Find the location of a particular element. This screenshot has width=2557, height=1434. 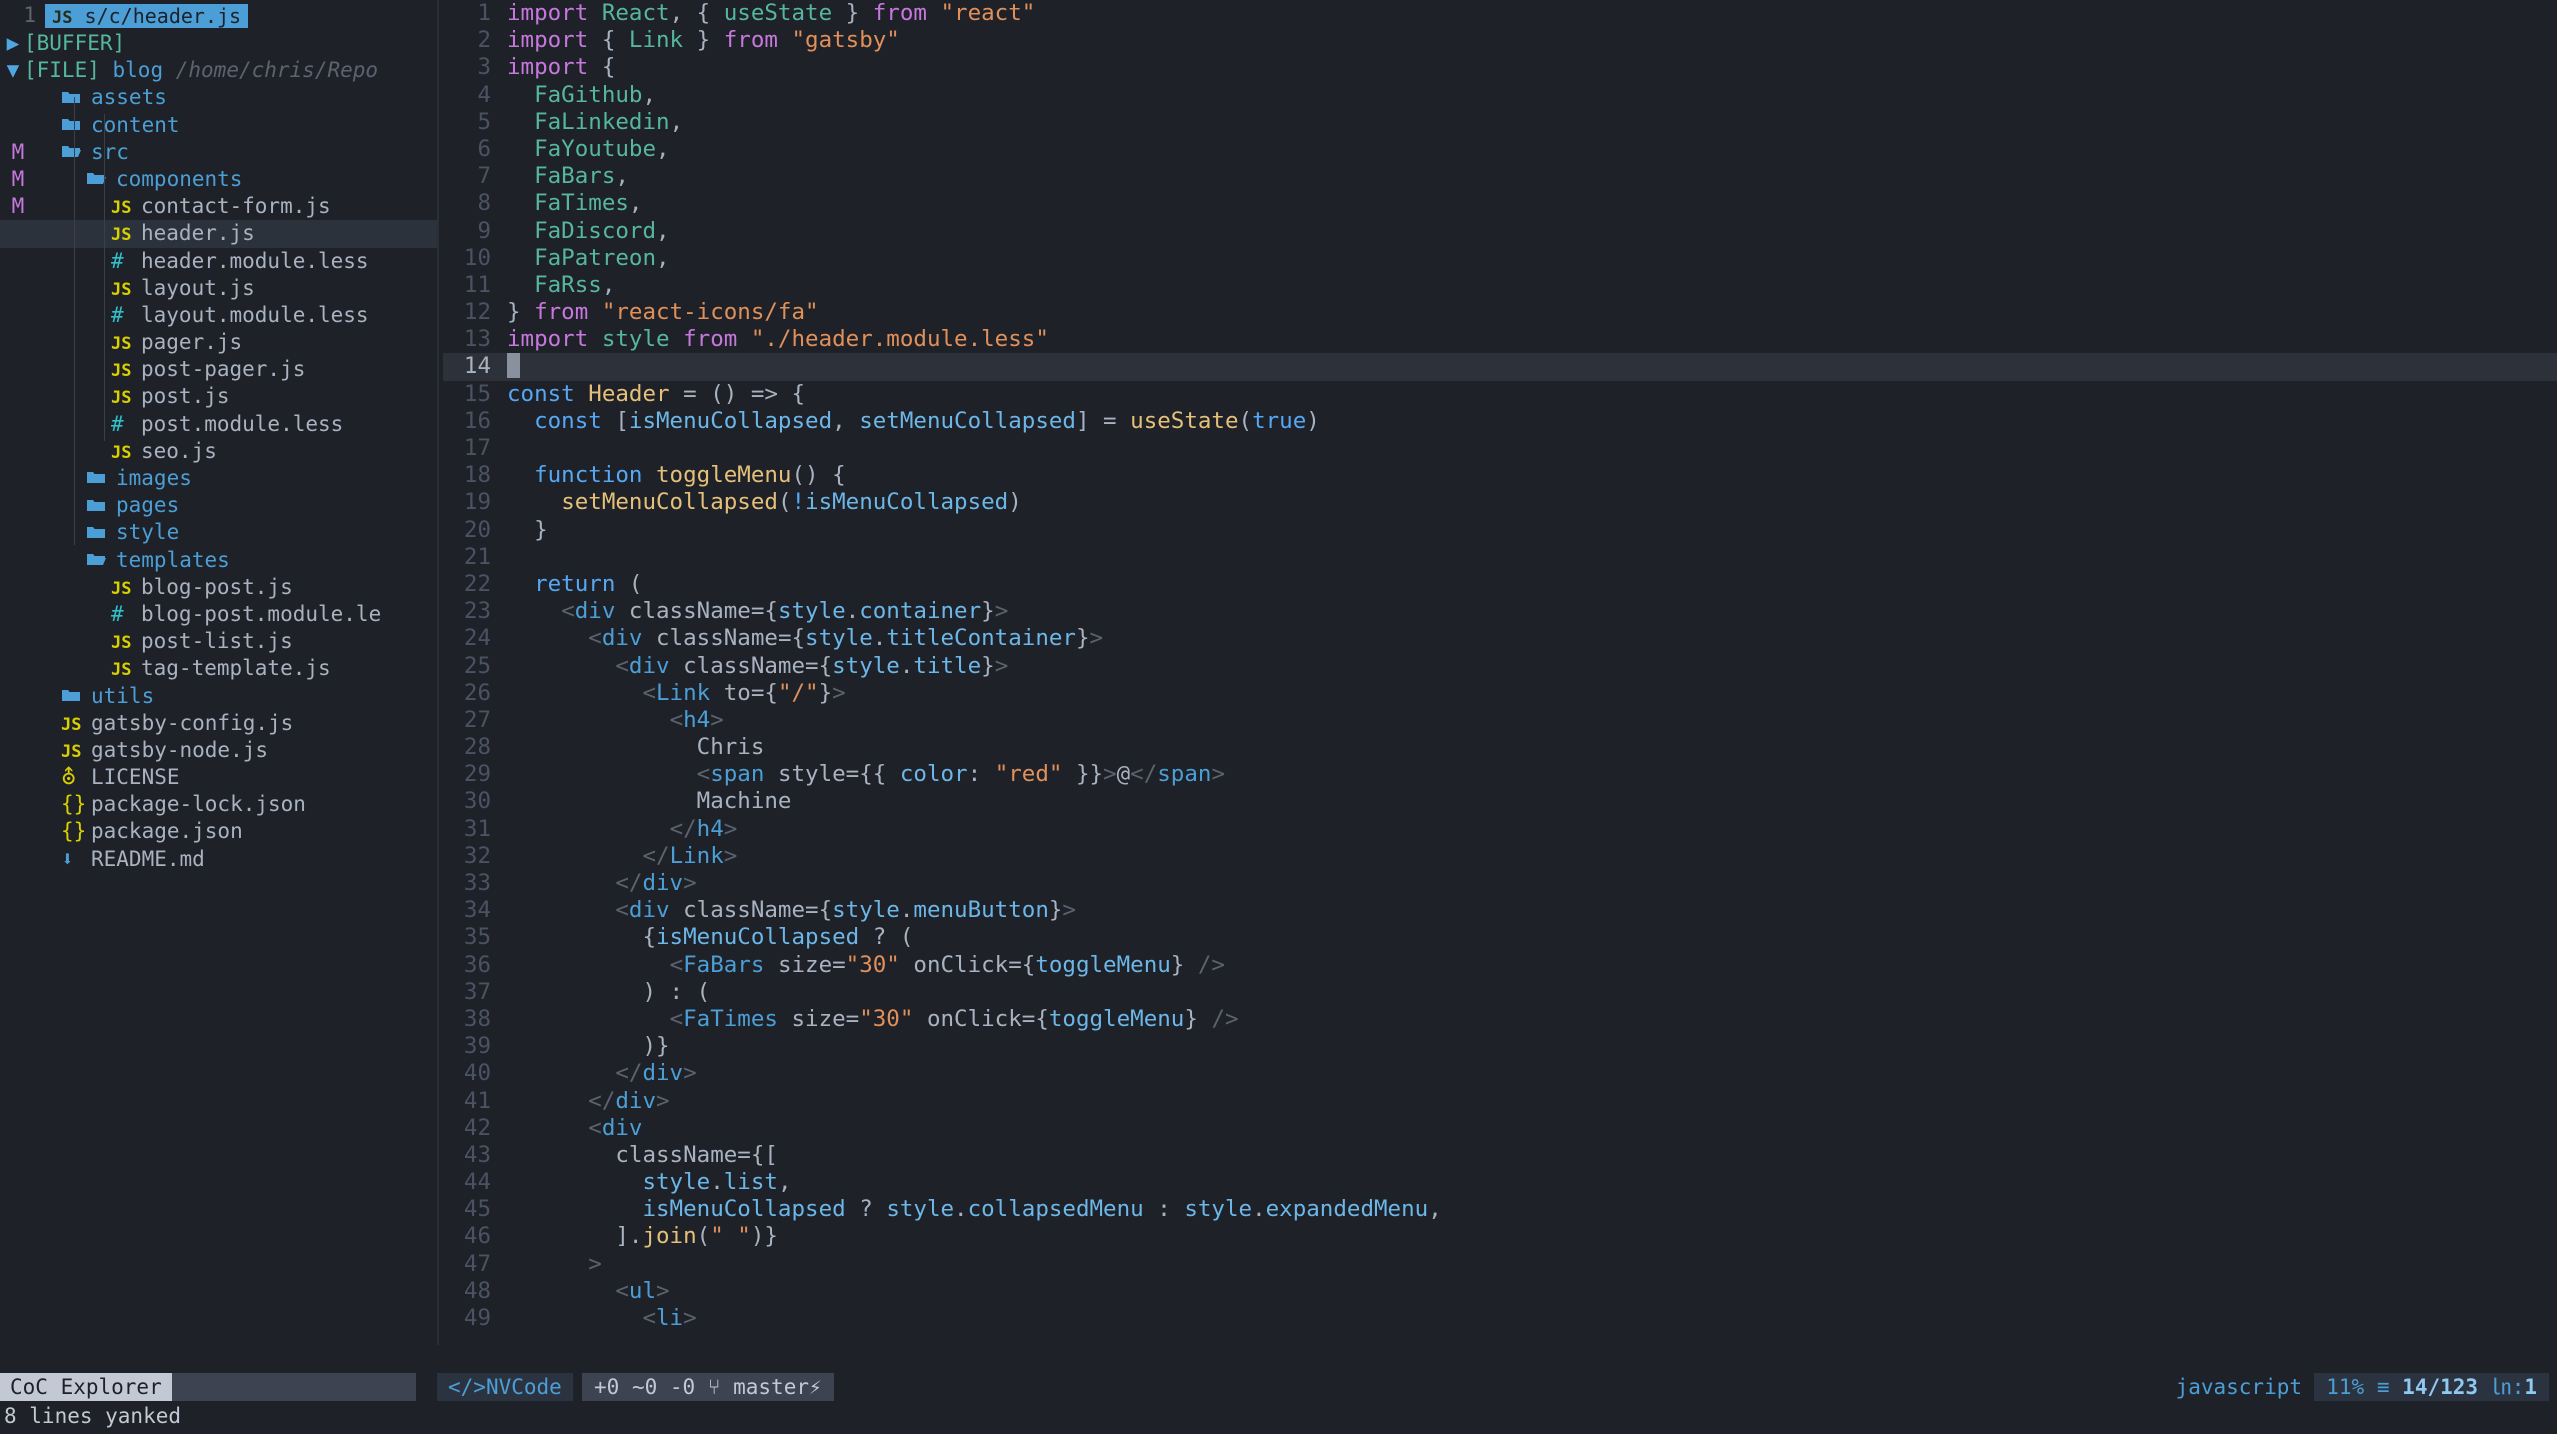

code-line: 35 {isMenuCollapsed ? ( is located at coordinates (1500, 937).